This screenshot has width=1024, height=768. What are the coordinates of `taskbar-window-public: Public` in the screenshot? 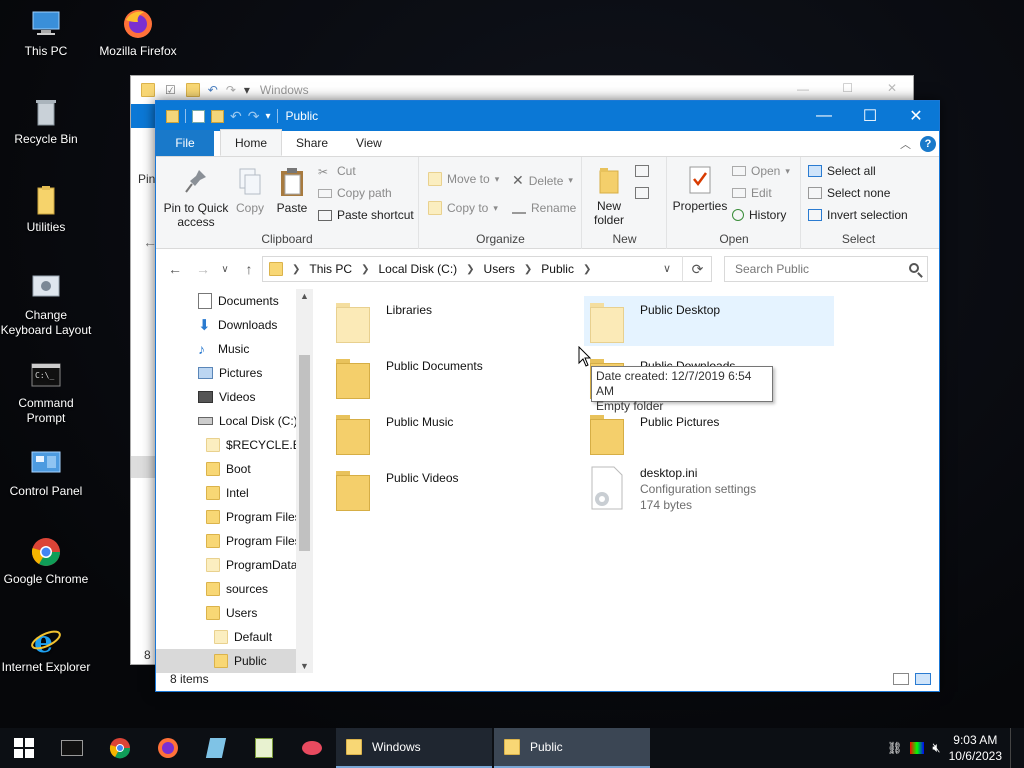 It's located at (572, 748).